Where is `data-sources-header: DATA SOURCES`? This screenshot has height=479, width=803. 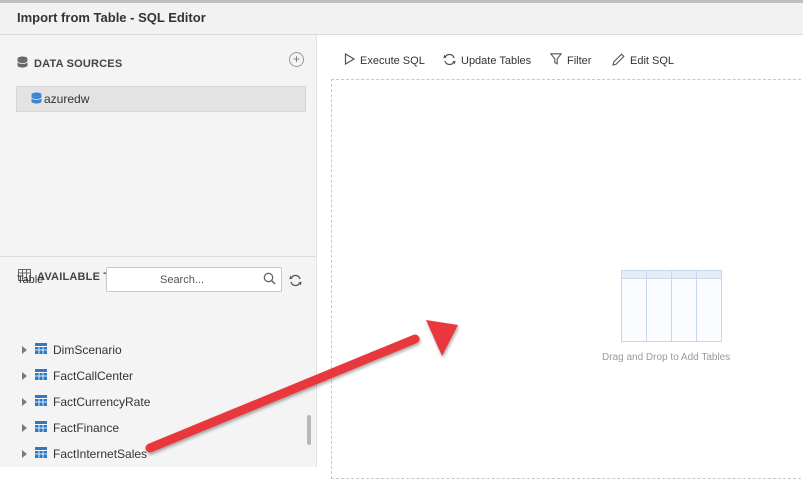 data-sources-header: DATA SOURCES is located at coordinates (69, 63).